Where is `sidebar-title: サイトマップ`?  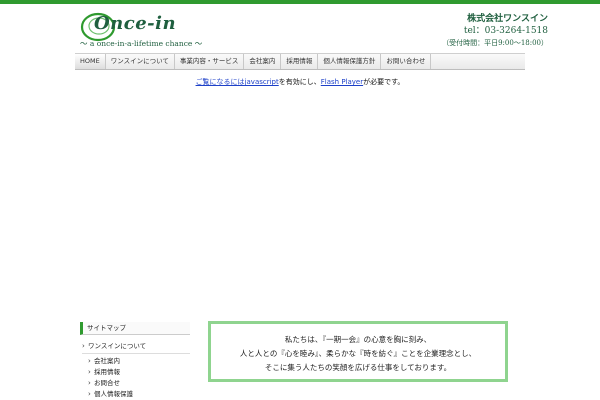 sidebar-title: サイトマップ is located at coordinates (135, 328).